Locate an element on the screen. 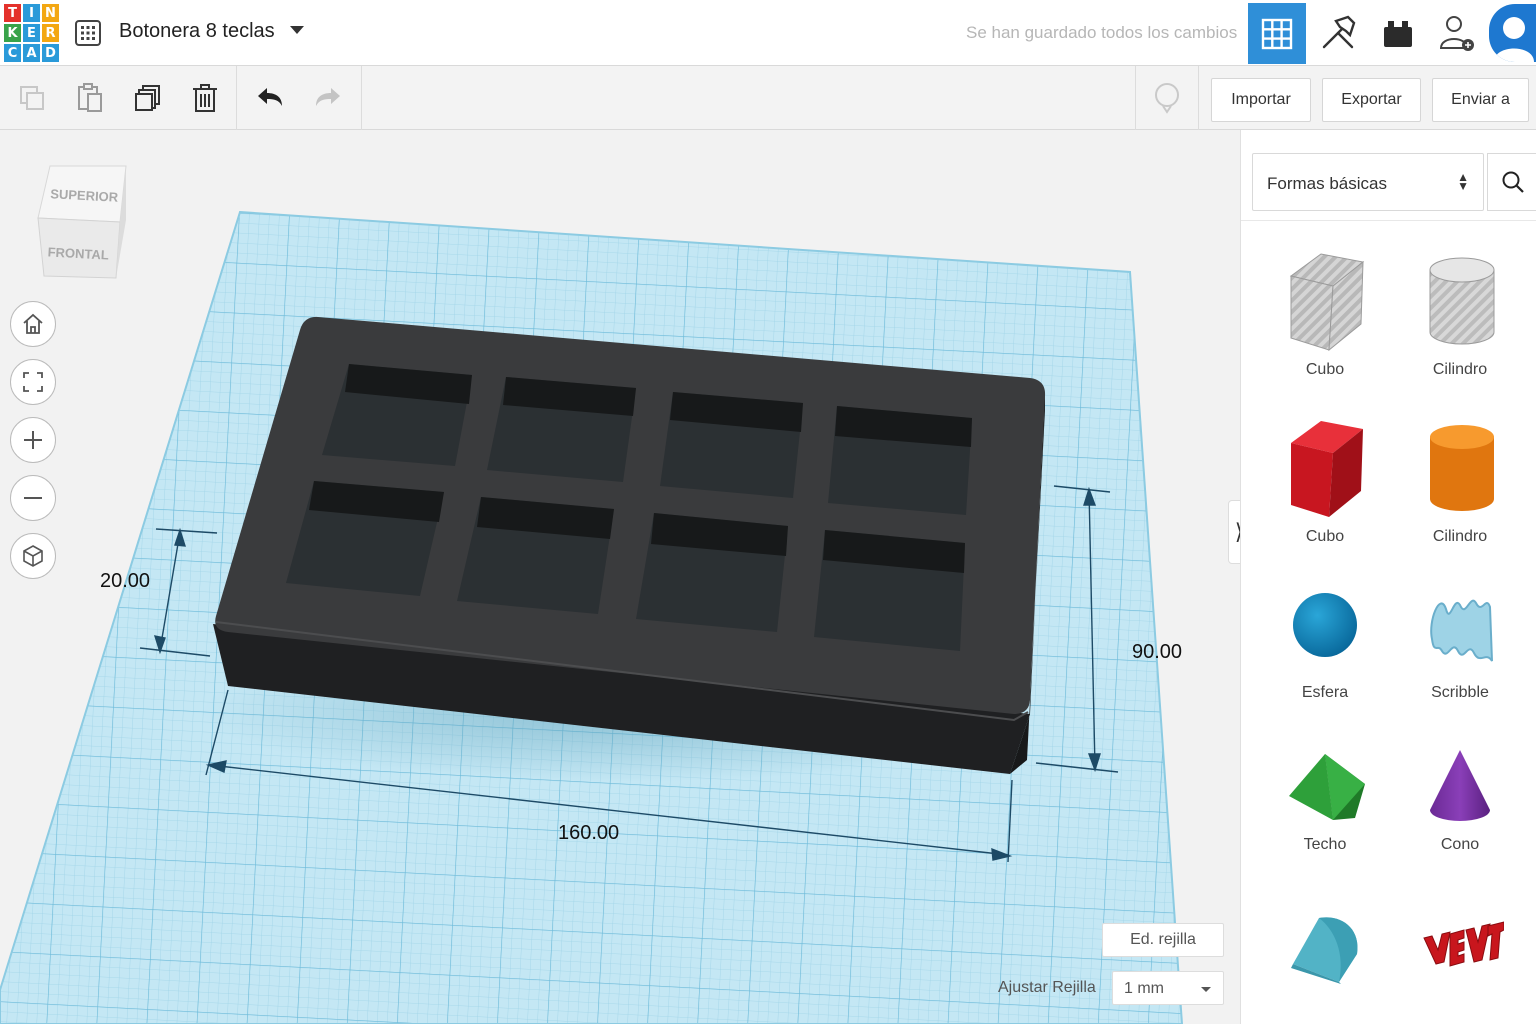 The width and height of the screenshot is (1536, 1024). shape-text is located at coordinates (1460, 967).